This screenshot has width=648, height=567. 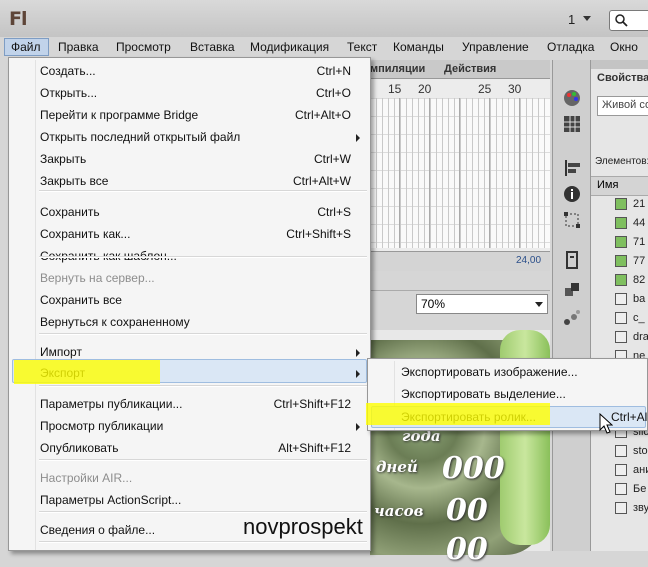 I want to click on menu-item-shortcut: Ctrl+Alt+O, so click(x=322, y=115).